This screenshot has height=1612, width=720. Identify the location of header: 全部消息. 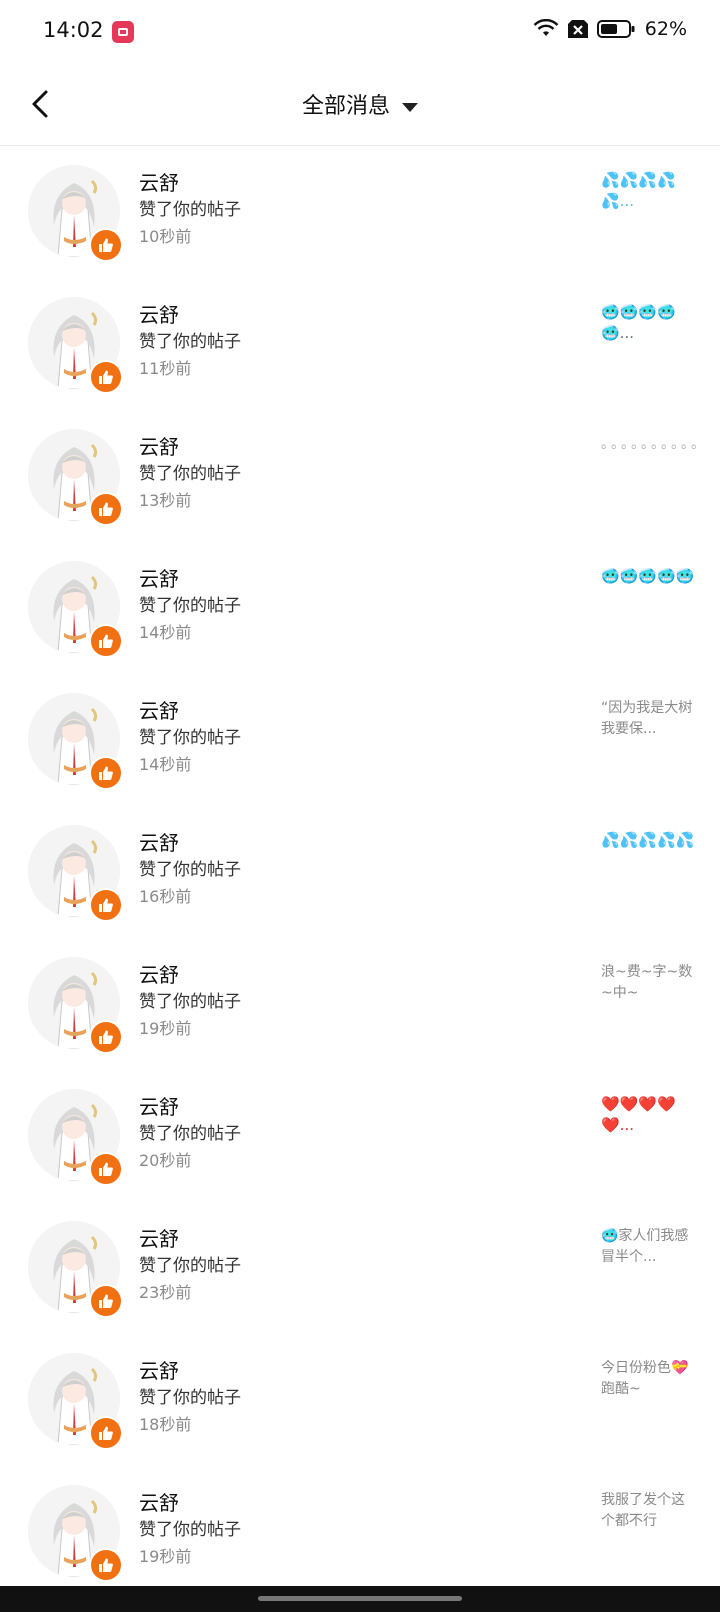
(360, 105).